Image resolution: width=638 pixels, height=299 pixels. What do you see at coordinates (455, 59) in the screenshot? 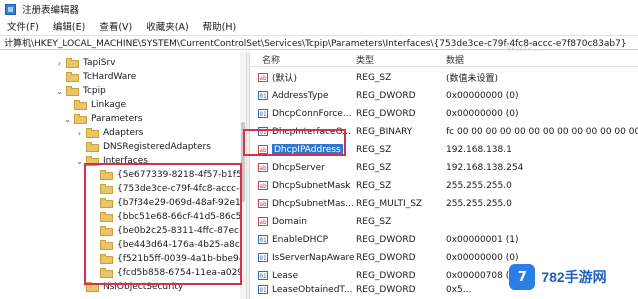
I see `column-data-header: 数据` at bounding box center [455, 59].